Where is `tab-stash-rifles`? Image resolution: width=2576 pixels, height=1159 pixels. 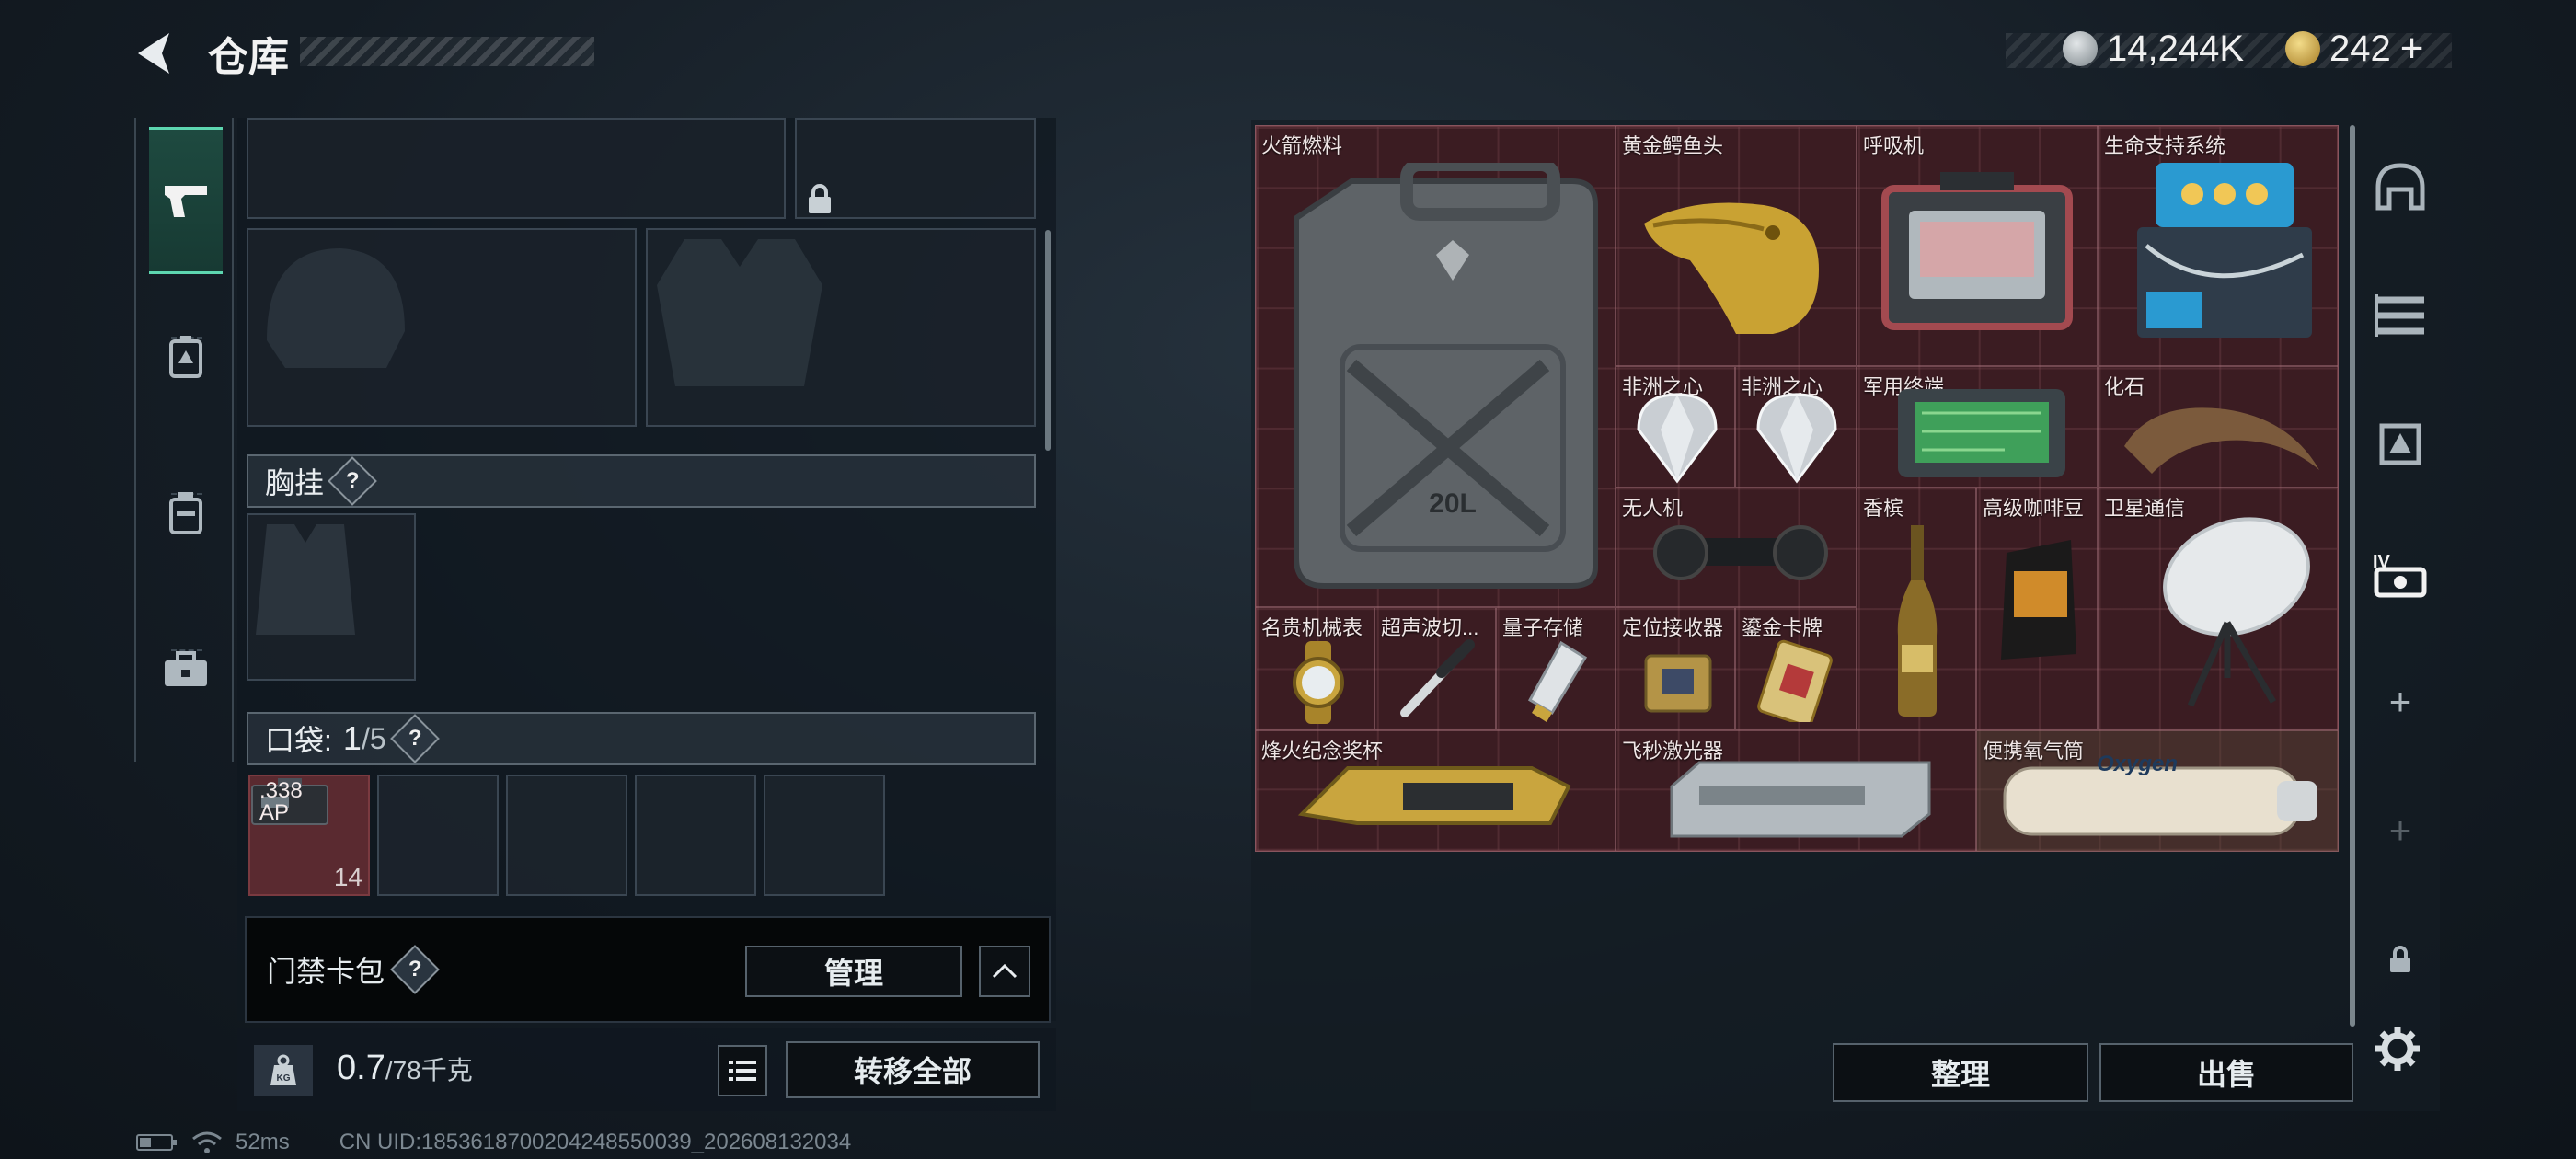 tab-stash-rifles is located at coordinates (2400, 315).